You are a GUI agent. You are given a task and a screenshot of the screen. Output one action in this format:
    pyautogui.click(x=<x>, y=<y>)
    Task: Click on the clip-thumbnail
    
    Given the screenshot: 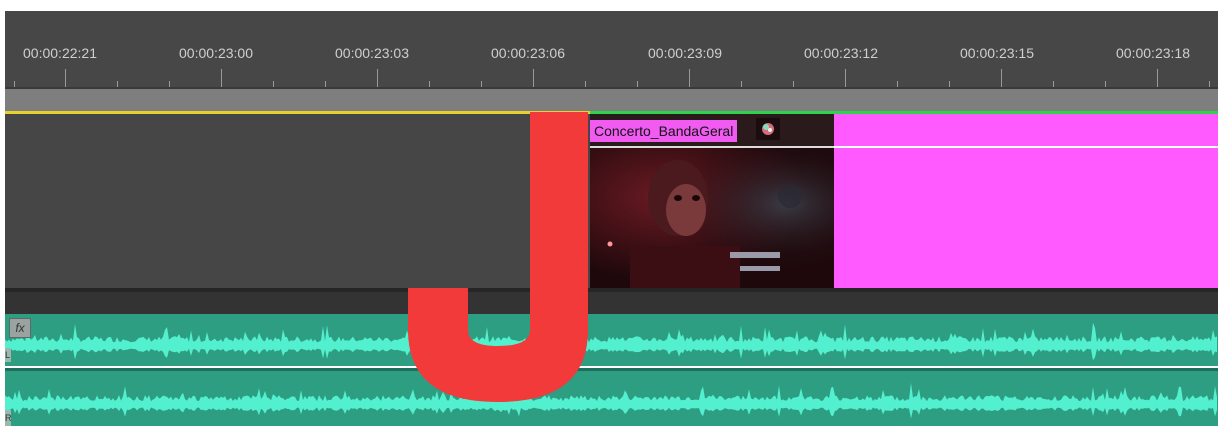 What is the action you would take?
    pyautogui.click(x=712, y=218)
    